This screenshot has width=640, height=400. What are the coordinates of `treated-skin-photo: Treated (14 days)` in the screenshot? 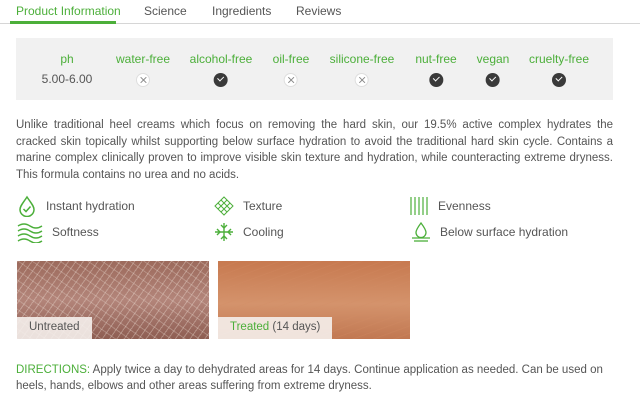 It's located at (314, 300).